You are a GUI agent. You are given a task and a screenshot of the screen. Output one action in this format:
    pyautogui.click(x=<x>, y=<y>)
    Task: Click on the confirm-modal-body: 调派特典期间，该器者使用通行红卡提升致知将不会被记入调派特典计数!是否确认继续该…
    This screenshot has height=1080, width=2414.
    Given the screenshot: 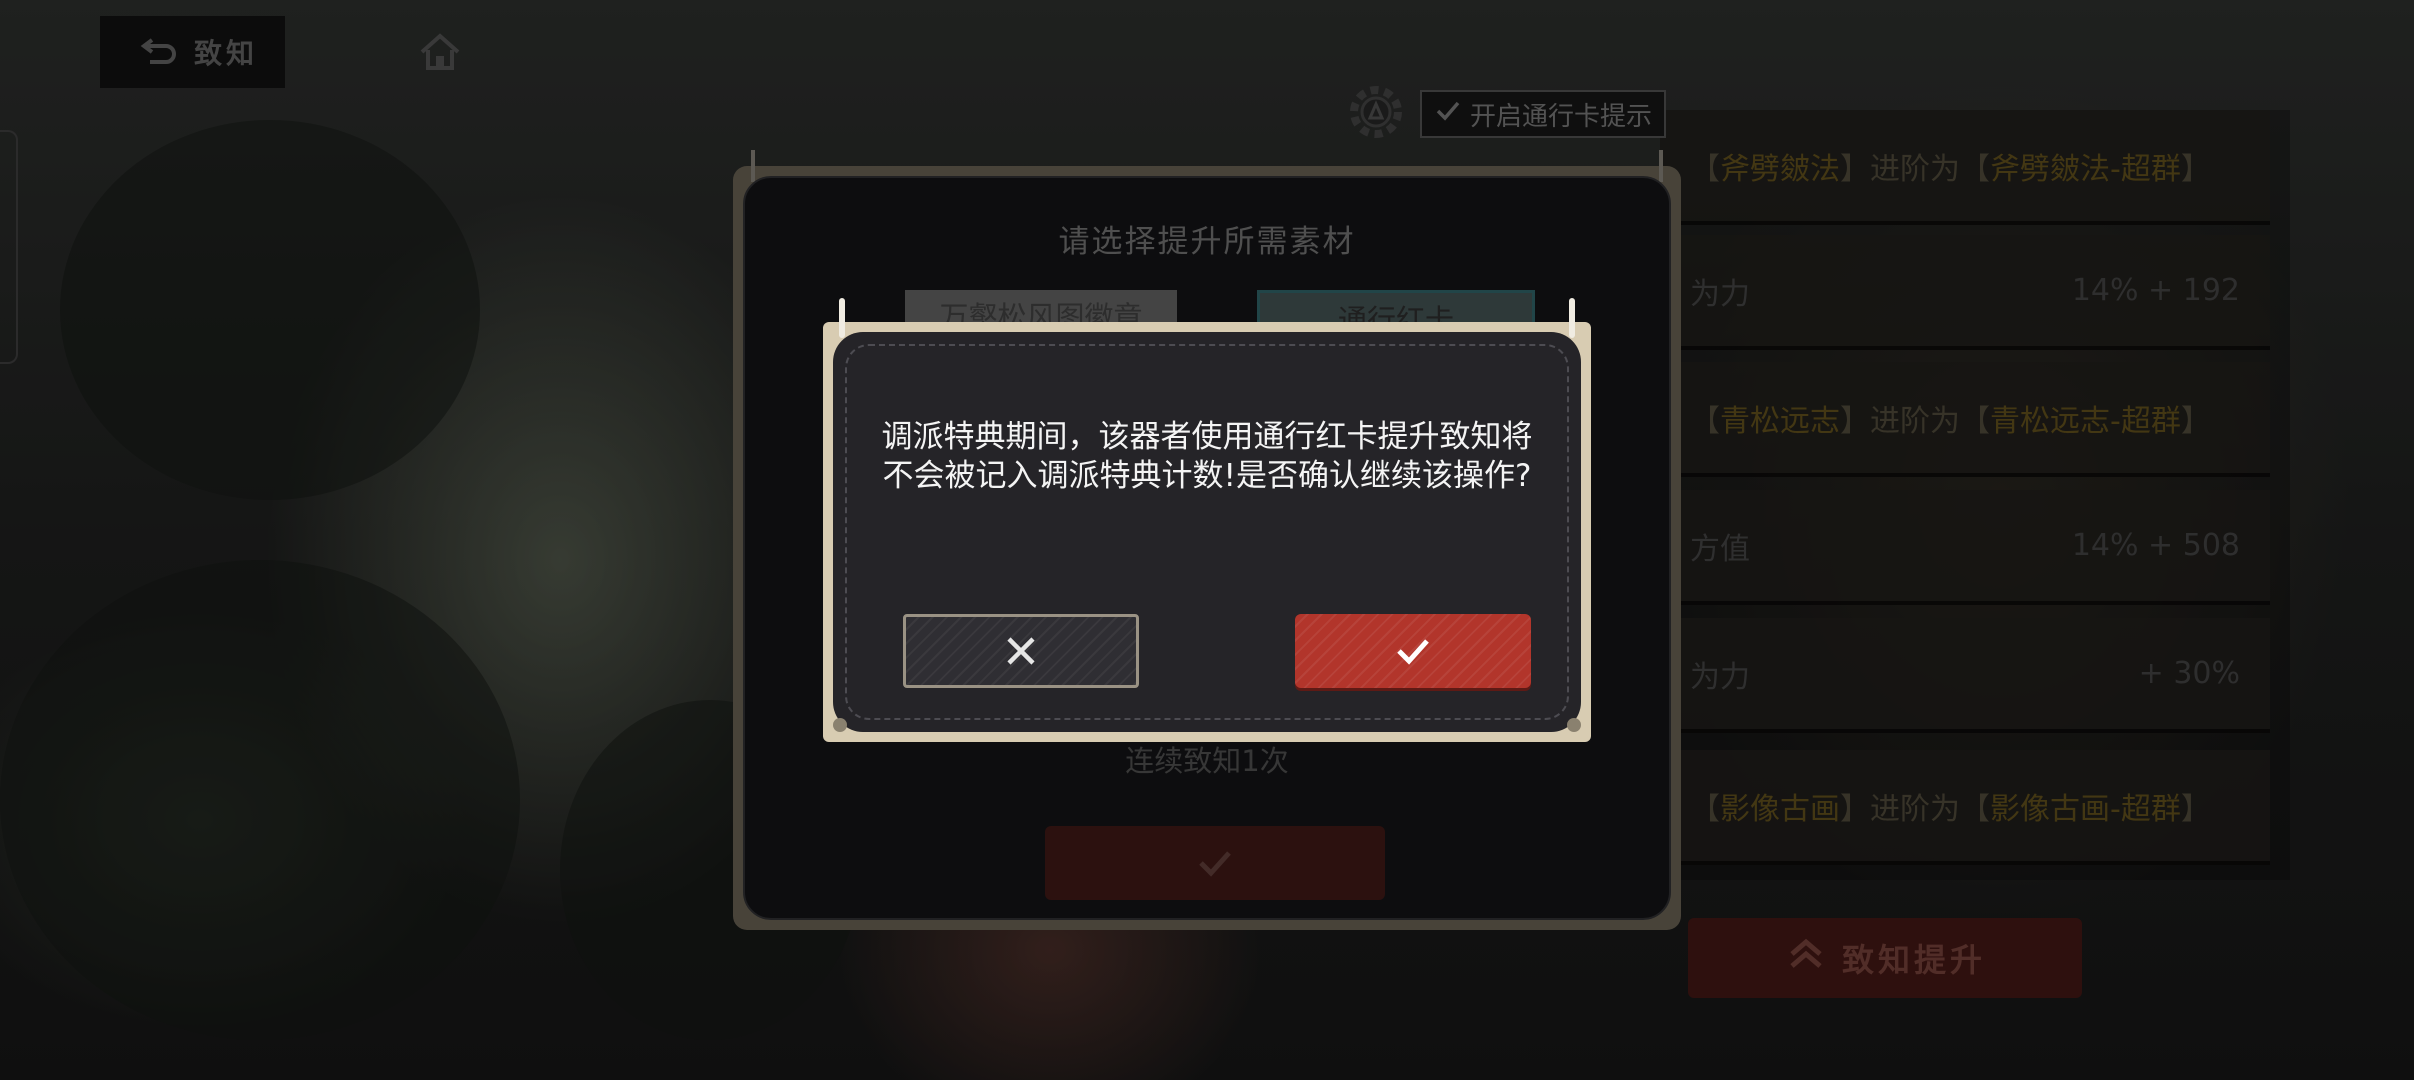 What is the action you would take?
    pyautogui.click(x=1207, y=532)
    